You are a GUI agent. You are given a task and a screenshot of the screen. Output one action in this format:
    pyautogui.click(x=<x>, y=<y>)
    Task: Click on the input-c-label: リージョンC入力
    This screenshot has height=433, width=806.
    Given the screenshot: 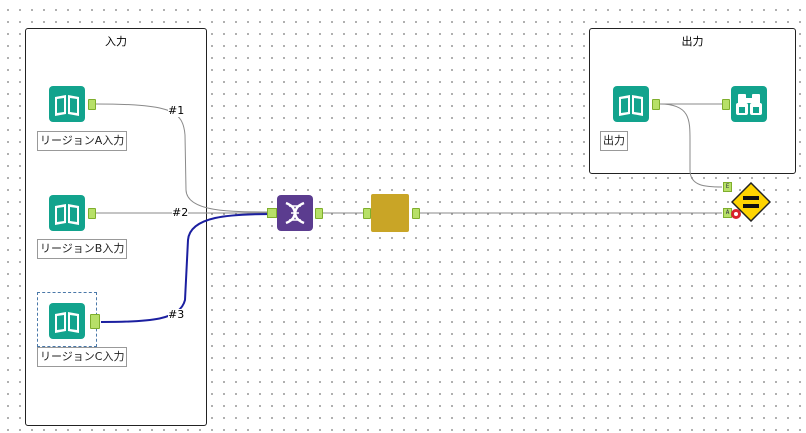 What is the action you would take?
    pyautogui.click(x=82, y=357)
    